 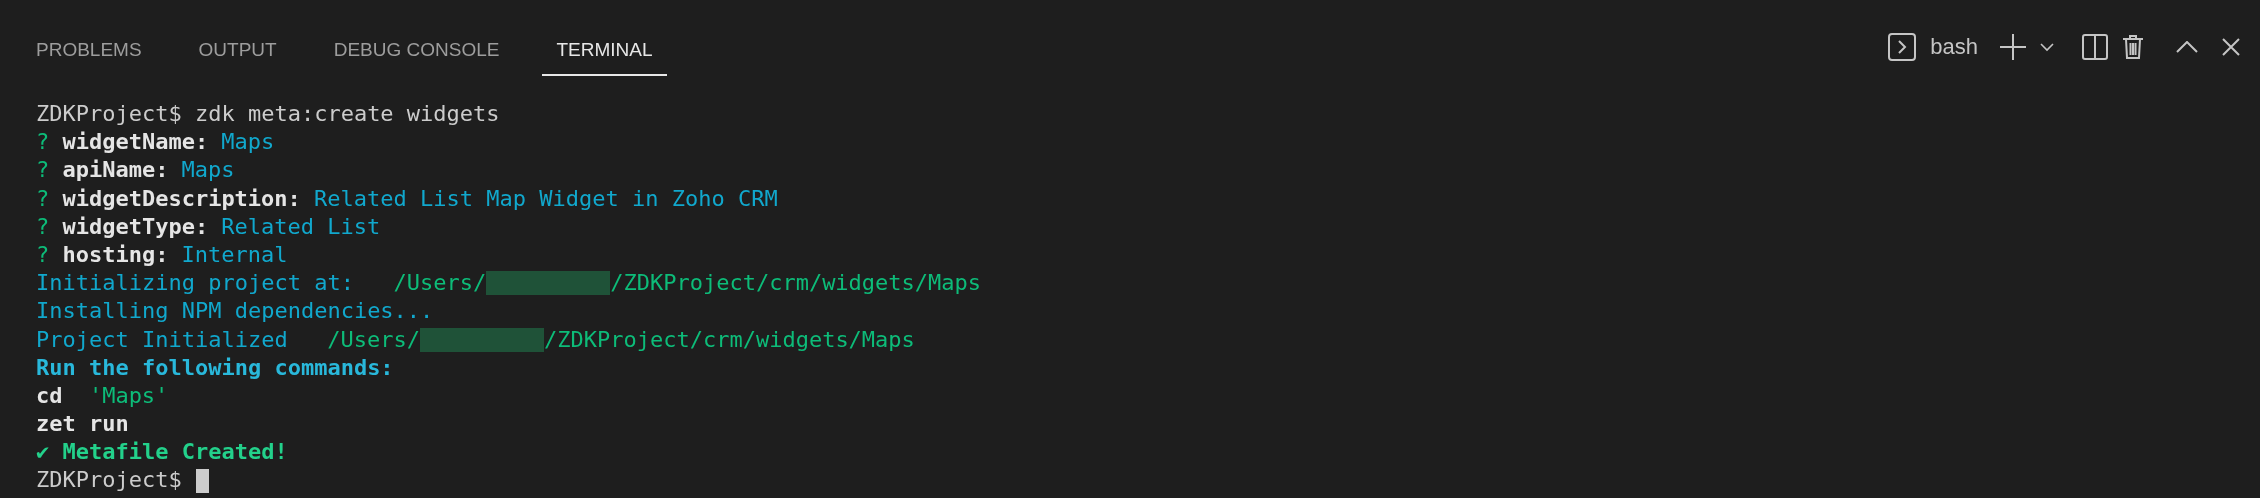 What do you see at coordinates (237, 48) in the screenshot?
I see `panel-tab: OUTPUT` at bounding box center [237, 48].